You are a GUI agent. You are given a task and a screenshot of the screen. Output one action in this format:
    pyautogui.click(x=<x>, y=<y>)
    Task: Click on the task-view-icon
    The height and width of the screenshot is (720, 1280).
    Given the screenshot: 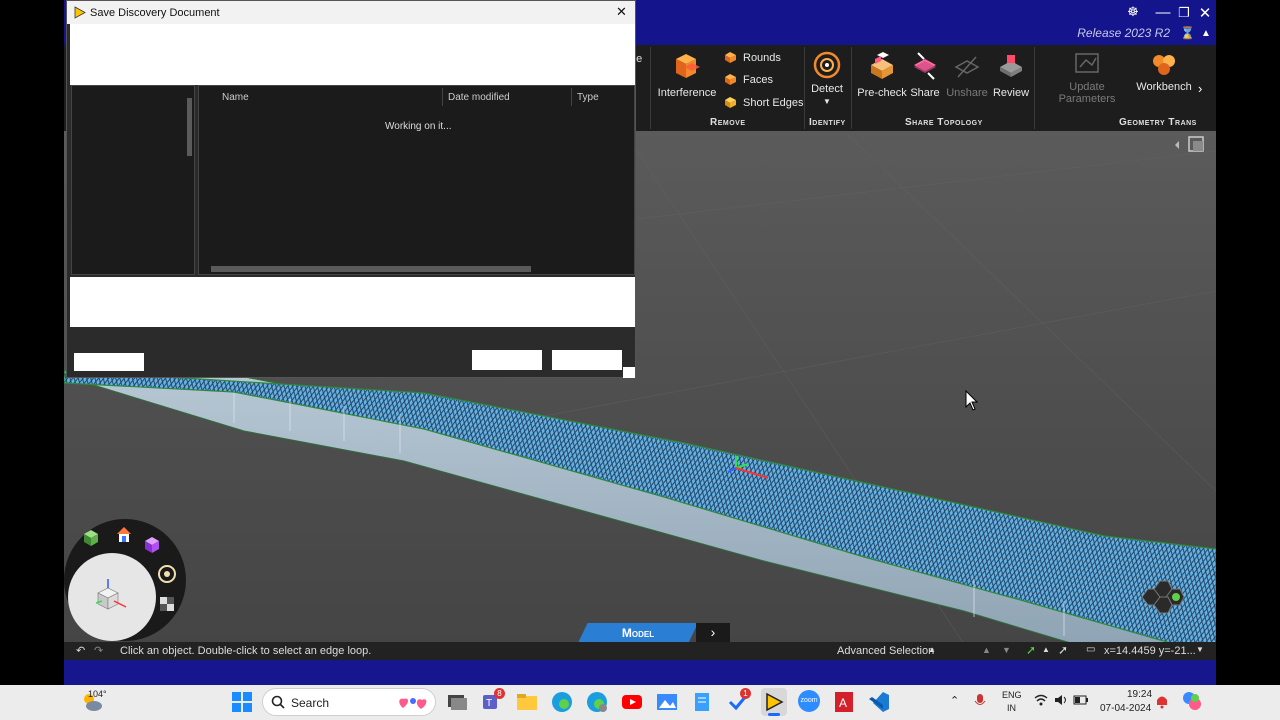 What is the action you would take?
    pyautogui.click(x=457, y=702)
    